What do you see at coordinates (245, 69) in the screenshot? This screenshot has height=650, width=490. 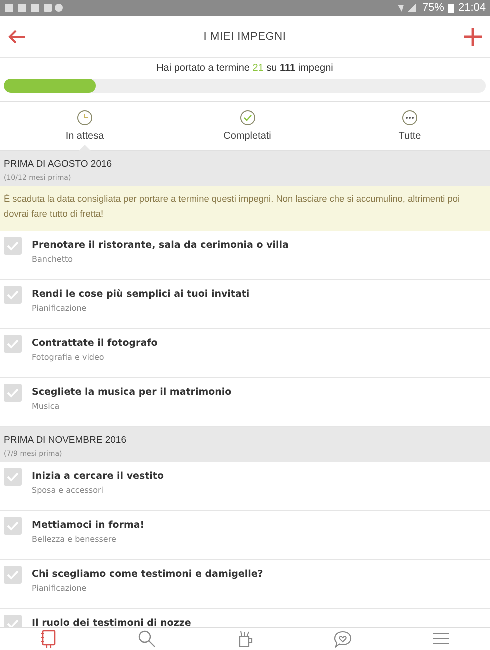 I see `progress-summary: Hai portato a termine 21 su 111 impegni` at bounding box center [245, 69].